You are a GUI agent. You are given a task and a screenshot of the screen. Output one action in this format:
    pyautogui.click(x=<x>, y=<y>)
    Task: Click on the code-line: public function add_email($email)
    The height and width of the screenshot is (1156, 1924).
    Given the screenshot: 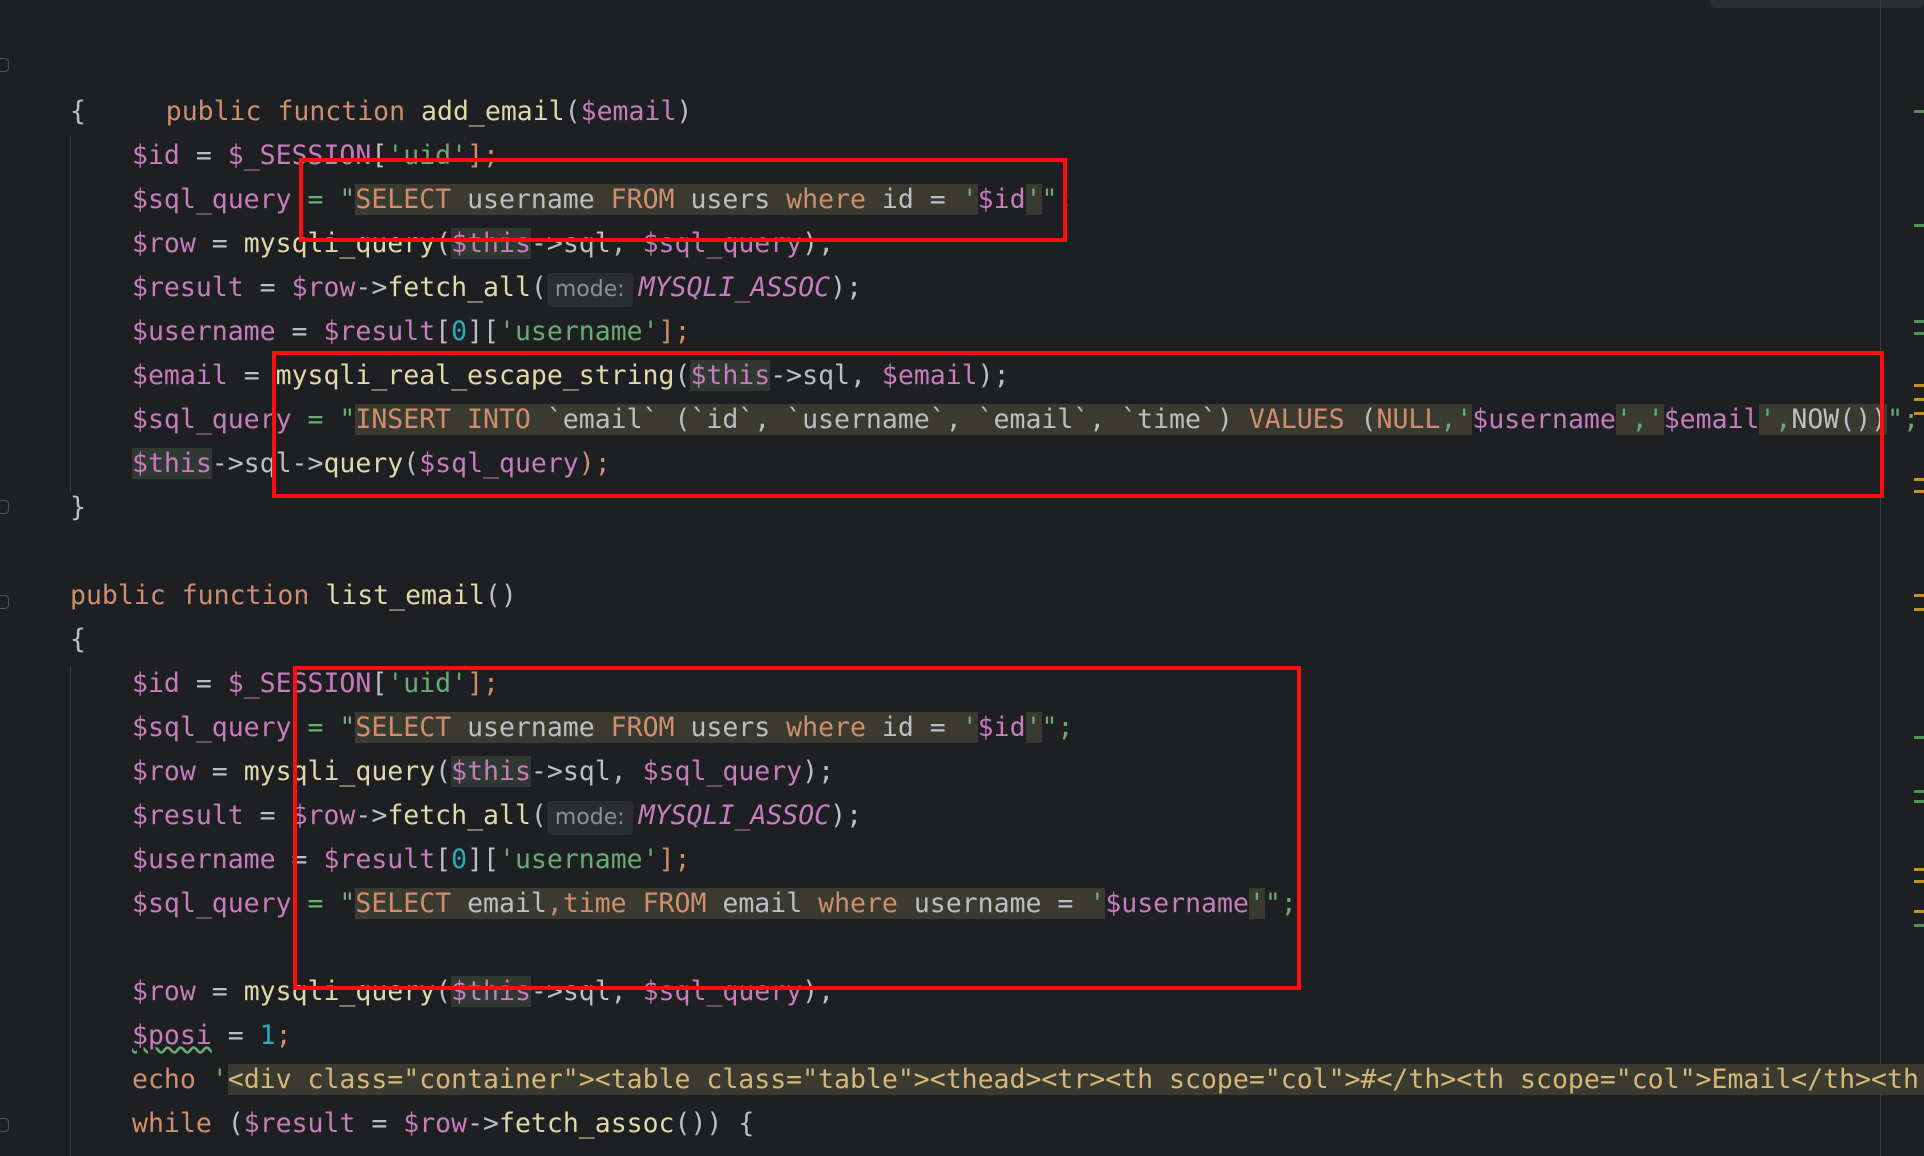 What is the action you would take?
    pyautogui.click(x=997, y=86)
    